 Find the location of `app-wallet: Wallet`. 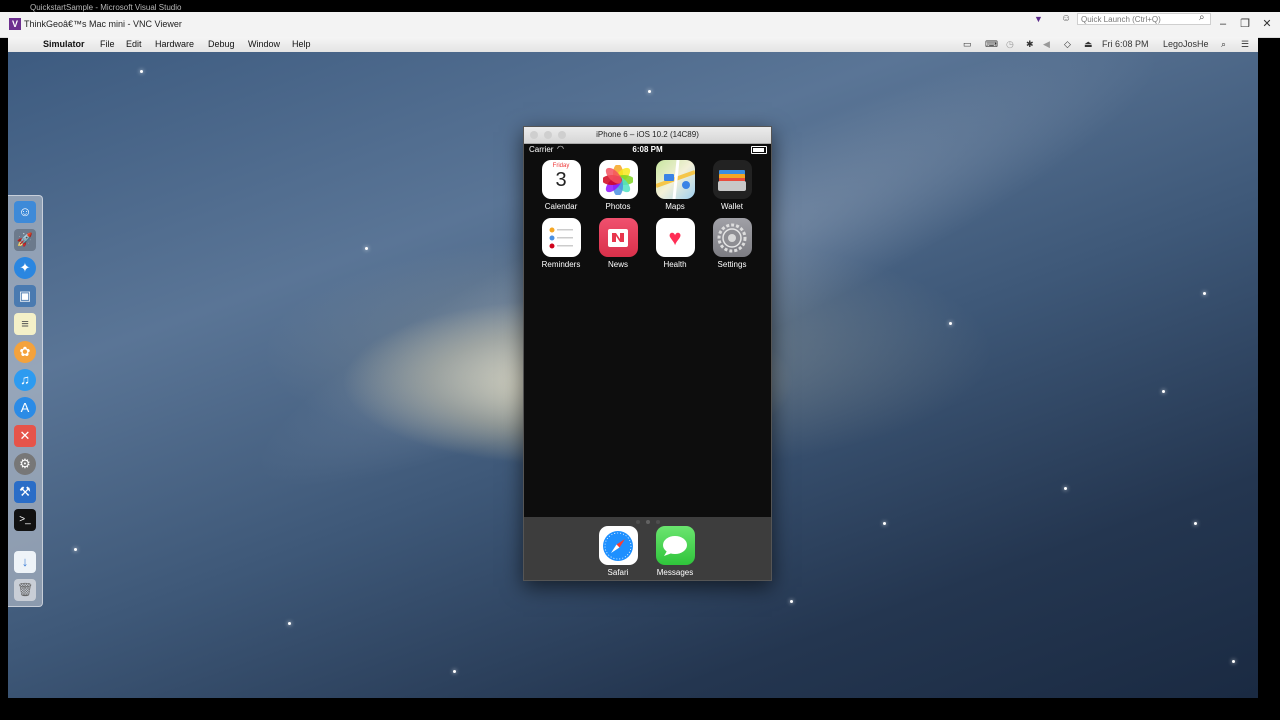

app-wallet: Wallet is located at coordinates (732, 185).